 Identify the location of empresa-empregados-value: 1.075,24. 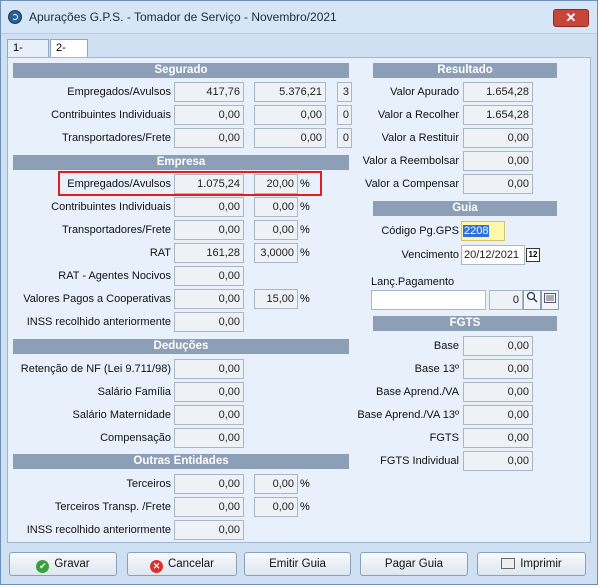
(209, 184).